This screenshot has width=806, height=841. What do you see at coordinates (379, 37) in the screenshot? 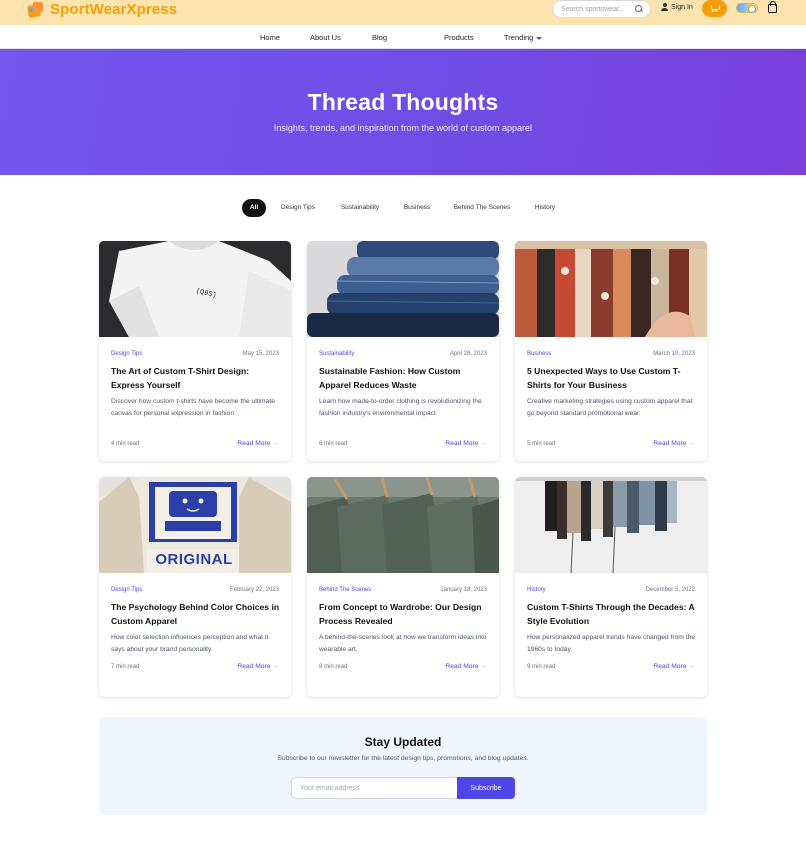
I see `nav-blog: Blog` at bounding box center [379, 37].